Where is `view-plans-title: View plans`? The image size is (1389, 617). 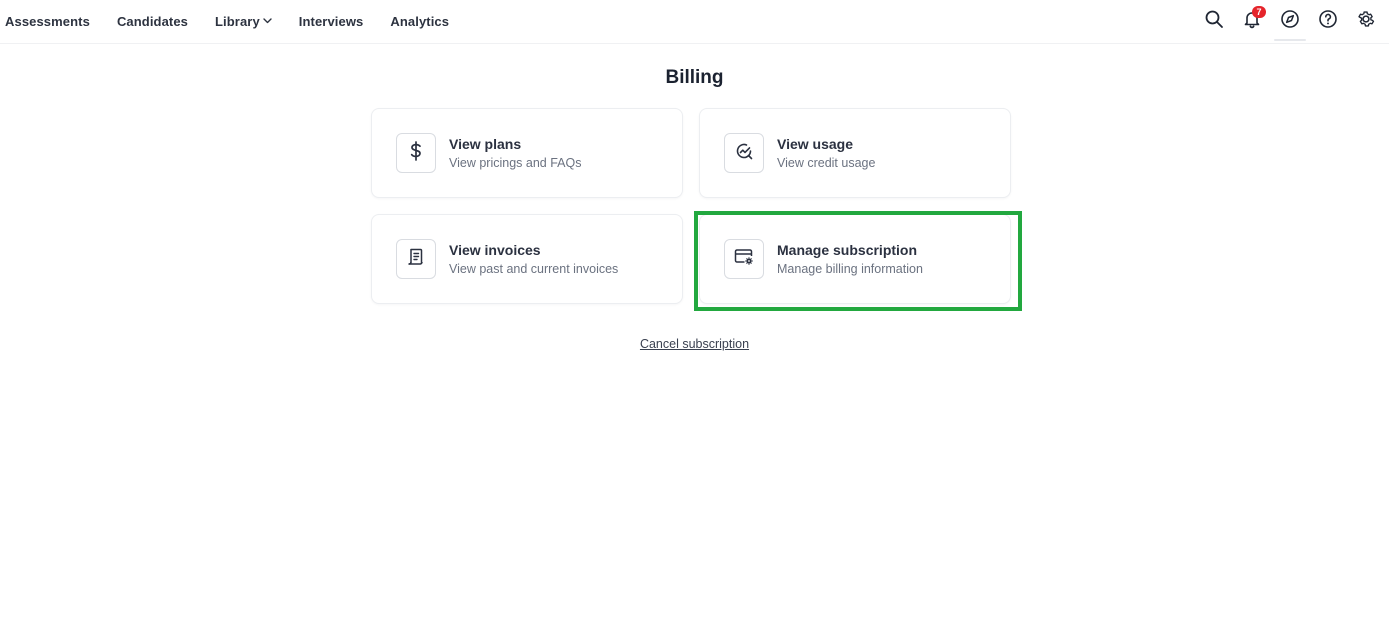 view-plans-title: View plans is located at coordinates (485, 144).